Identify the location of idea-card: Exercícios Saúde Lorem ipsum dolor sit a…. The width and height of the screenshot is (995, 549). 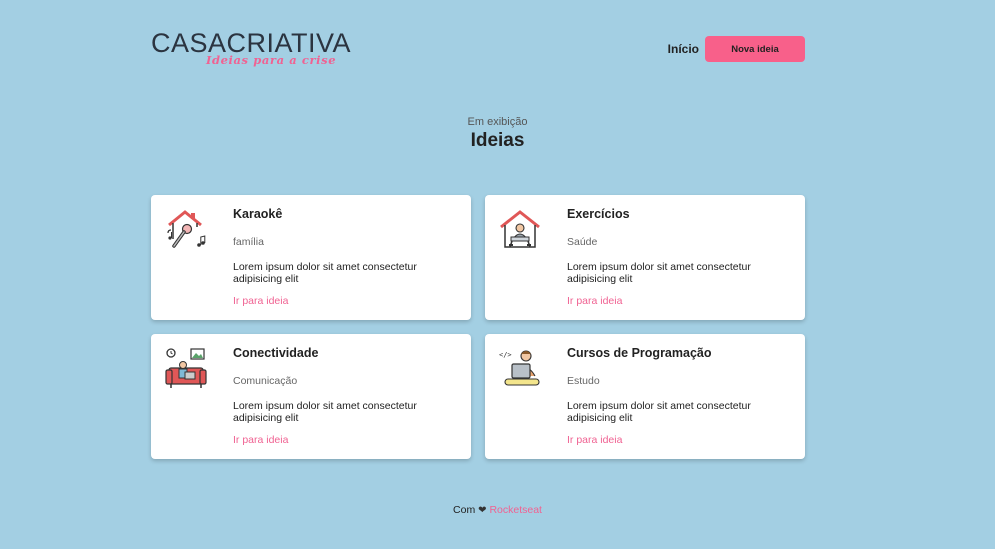
(645, 257).